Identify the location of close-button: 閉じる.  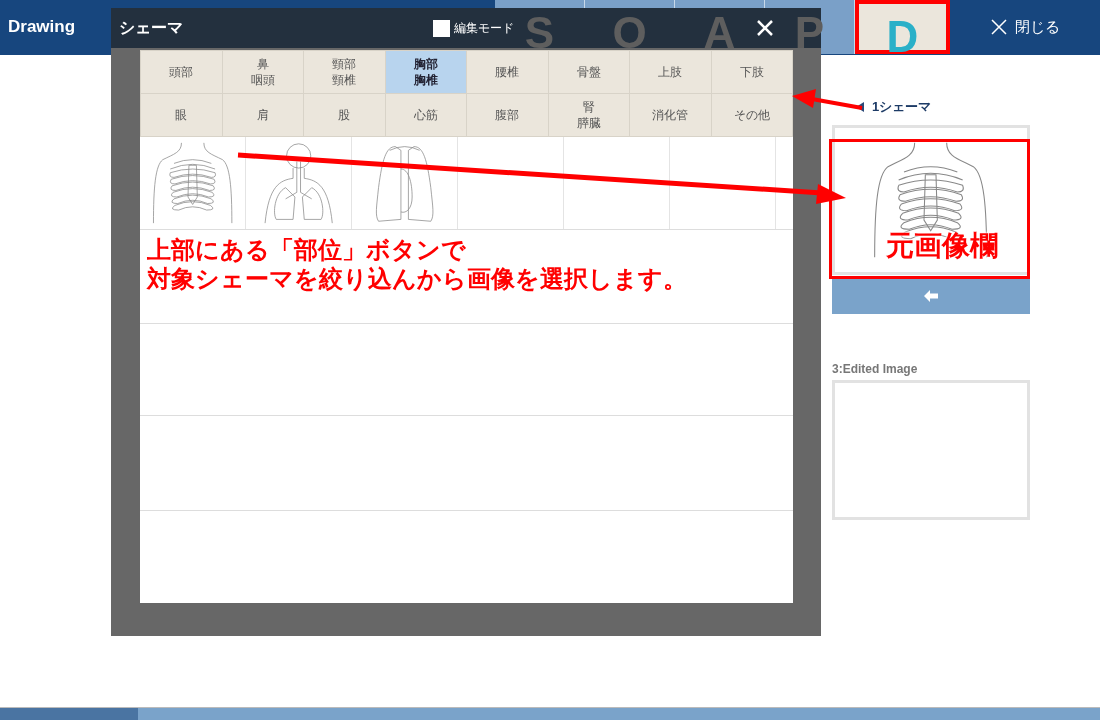
(1025, 27).